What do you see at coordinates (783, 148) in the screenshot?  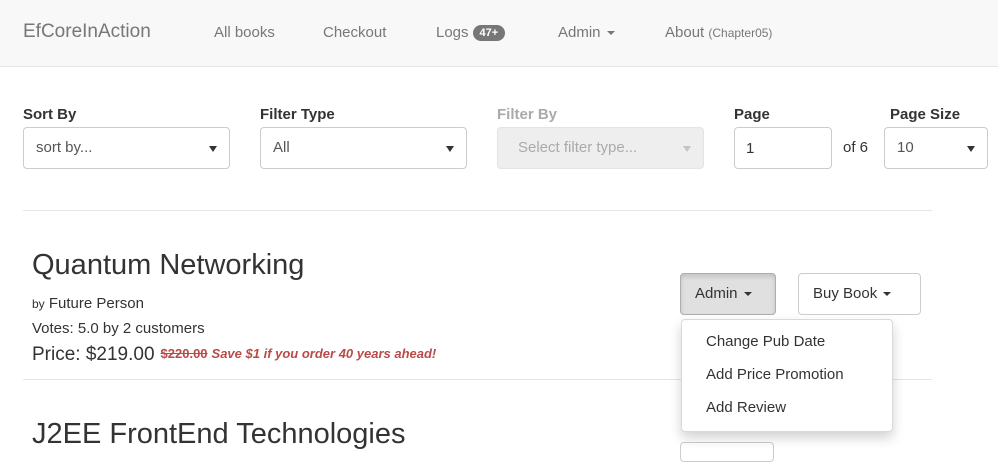 I see `page-number-input` at bounding box center [783, 148].